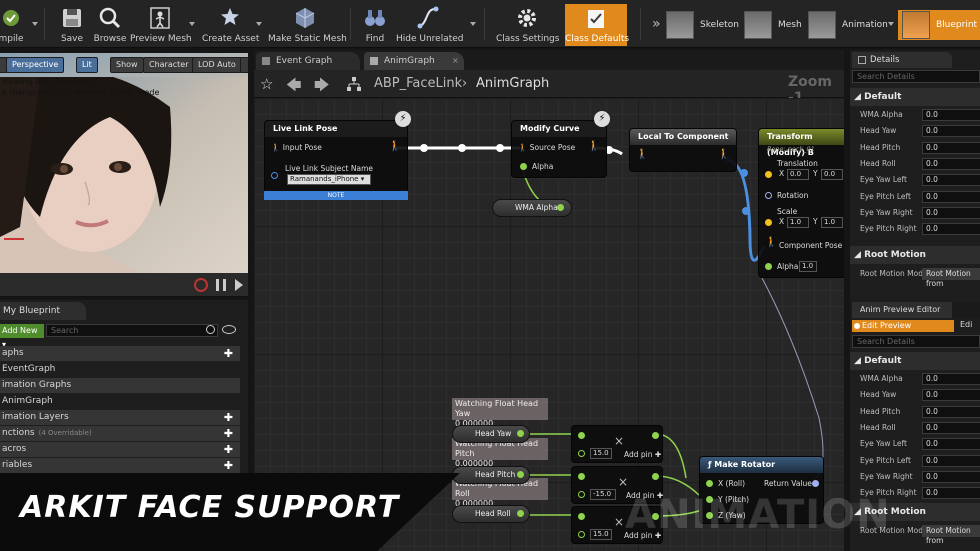 The width and height of the screenshot is (980, 551). Describe the element at coordinates (244, 65) in the screenshot. I see `viewport-extra-button` at that location.